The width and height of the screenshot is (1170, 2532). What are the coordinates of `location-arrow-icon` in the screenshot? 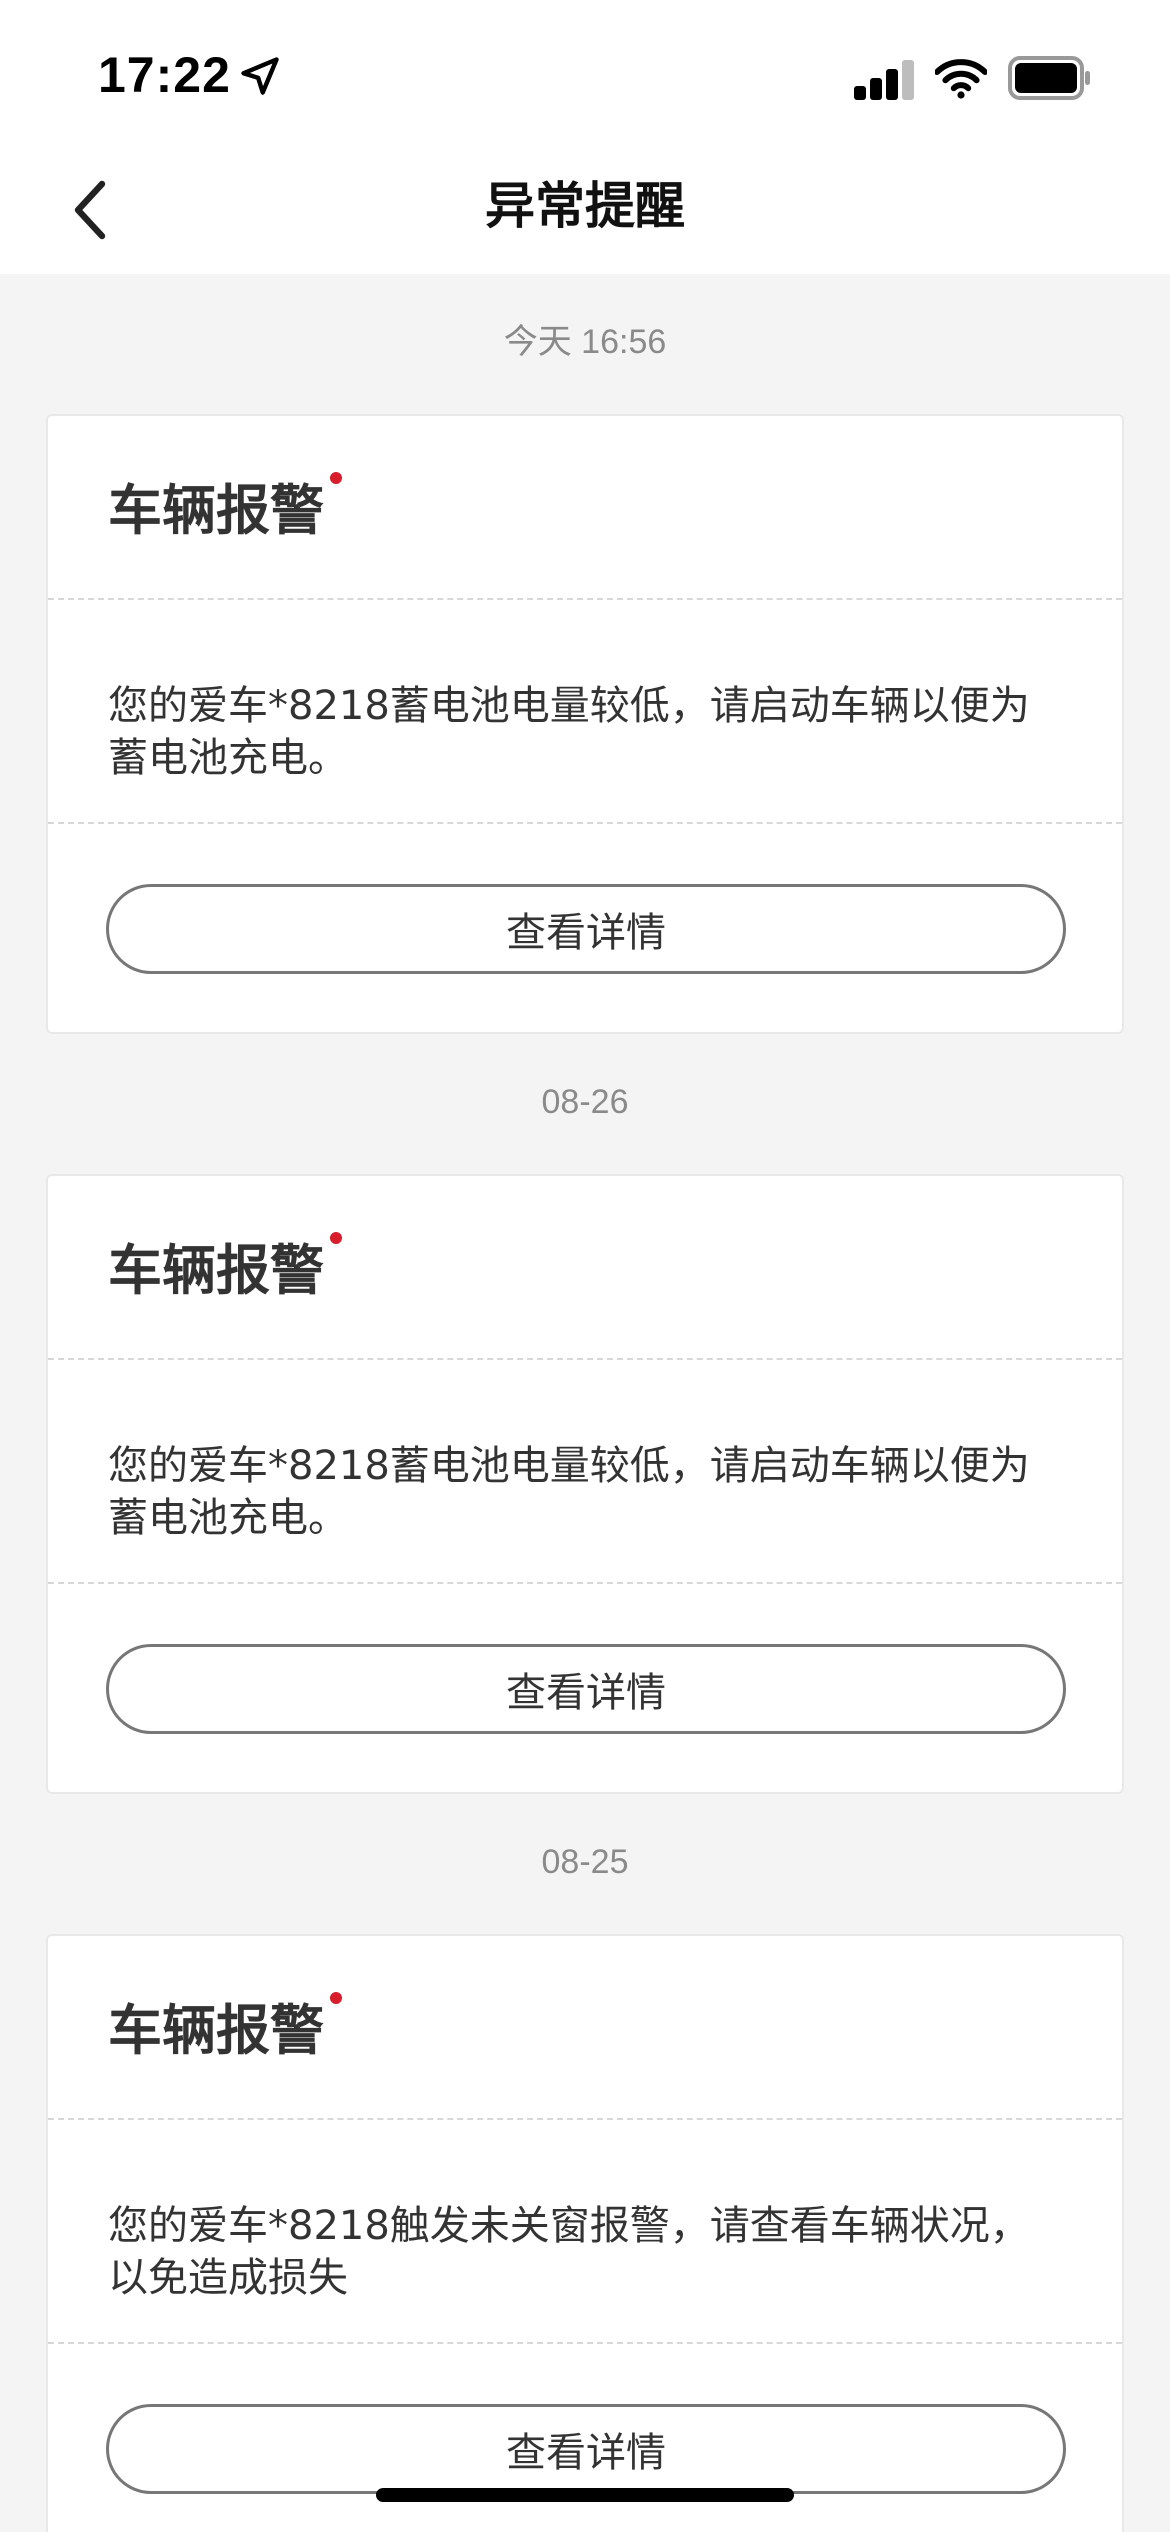 It's located at (260, 76).